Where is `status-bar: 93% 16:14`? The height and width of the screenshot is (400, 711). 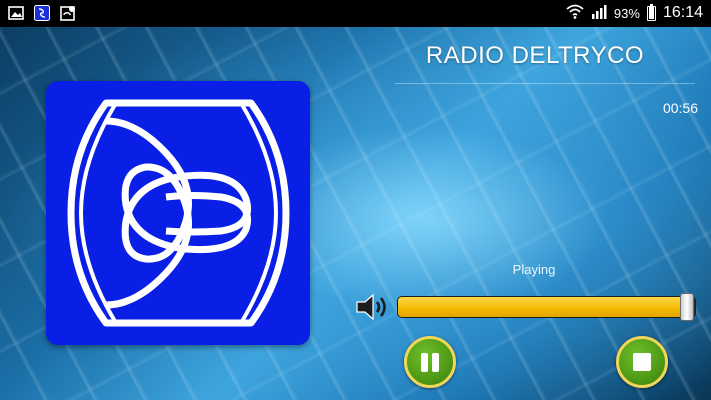
status-bar: 93% 16:14 is located at coordinates (355, 13).